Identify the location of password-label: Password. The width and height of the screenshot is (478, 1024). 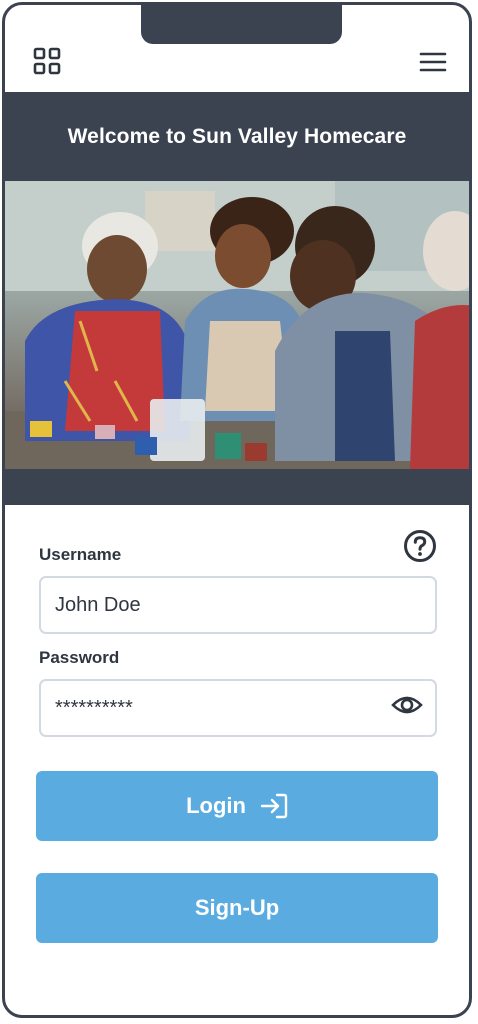
(79, 657).